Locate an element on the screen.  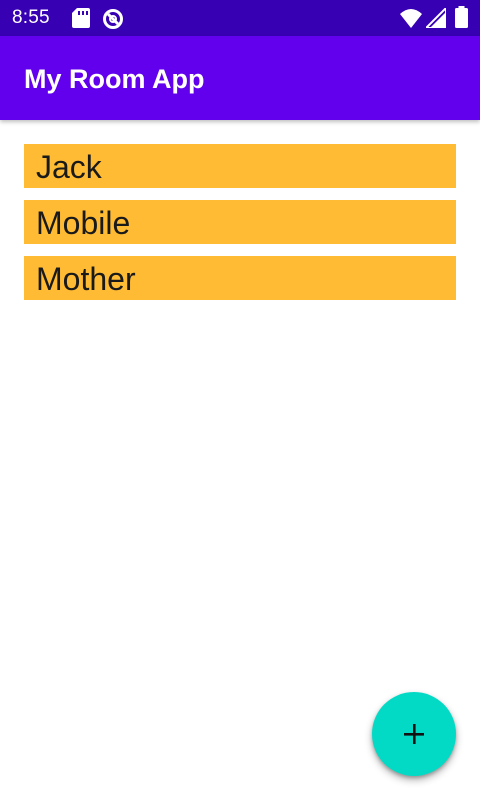
no-disturb-icon is located at coordinates (113, 19).